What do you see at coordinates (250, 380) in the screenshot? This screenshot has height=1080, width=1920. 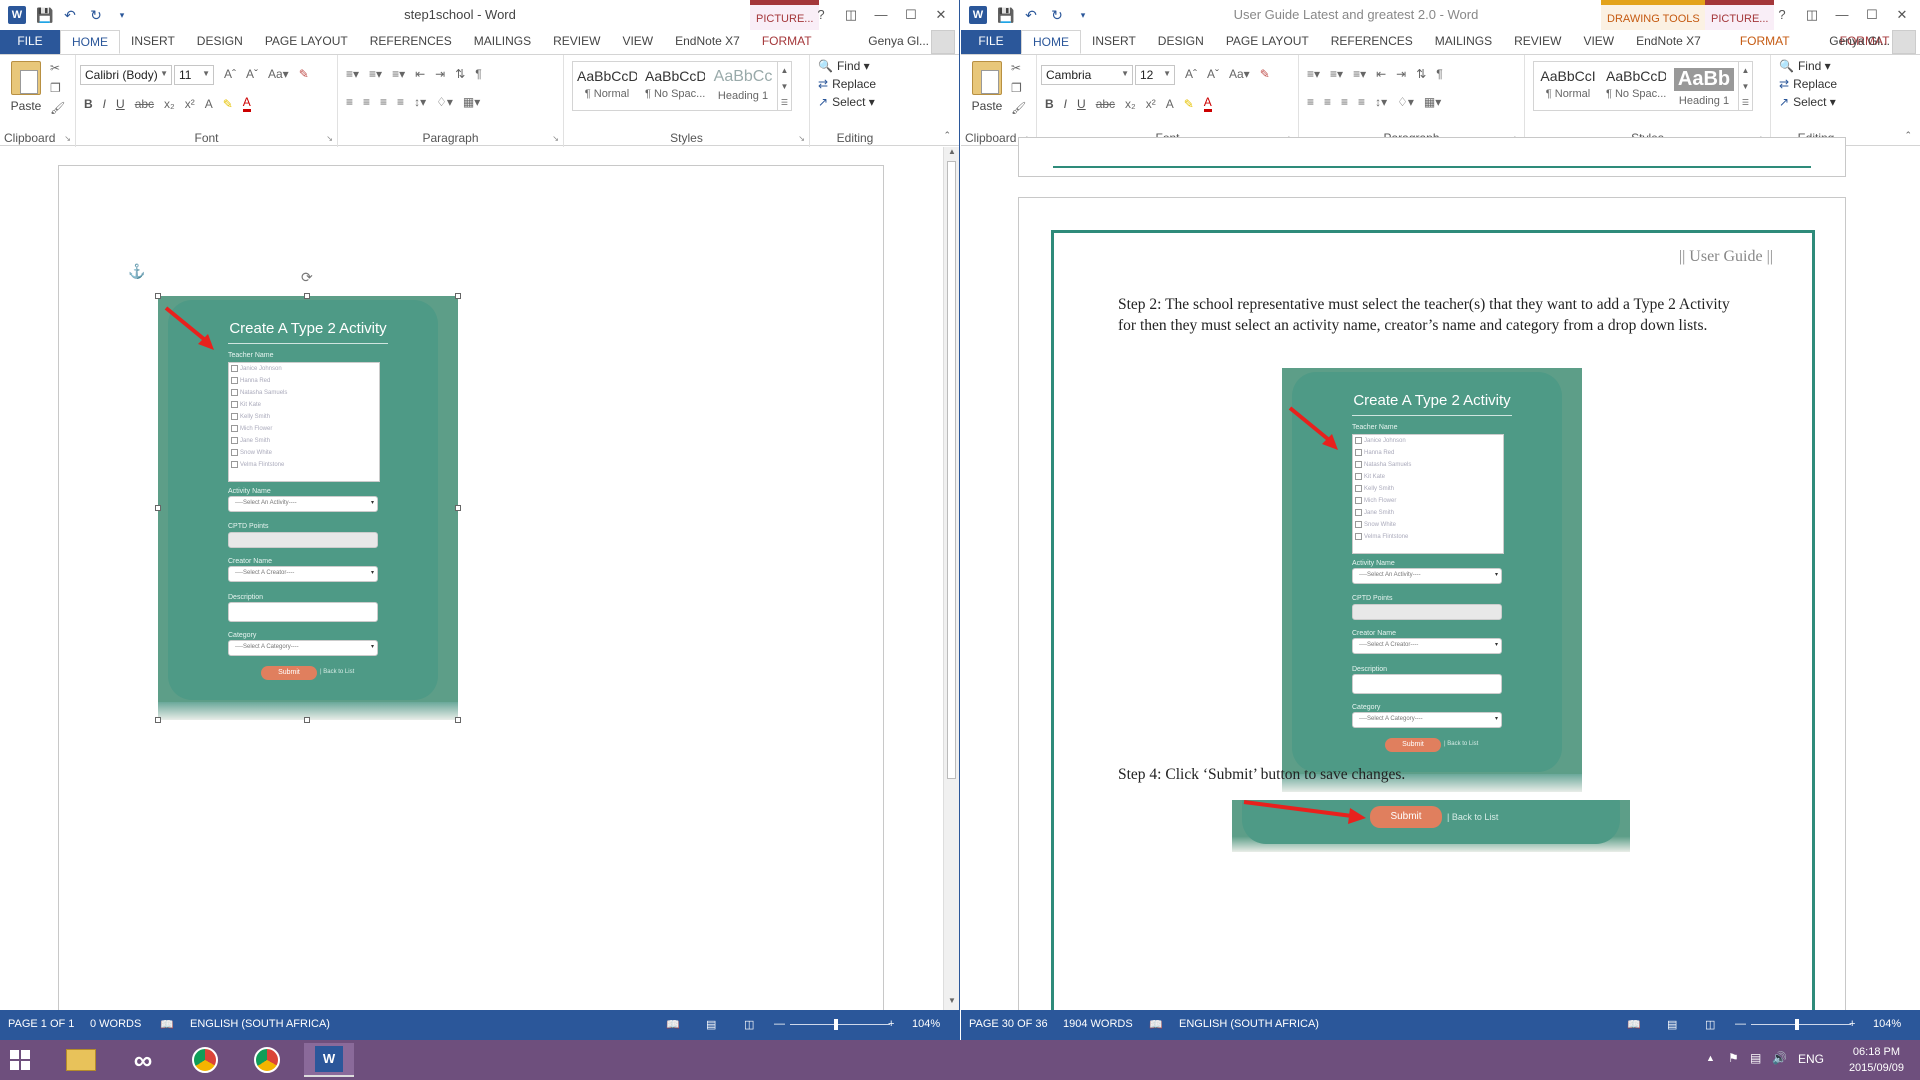 I see `teacher-item: Hanna Red` at bounding box center [250, 380].